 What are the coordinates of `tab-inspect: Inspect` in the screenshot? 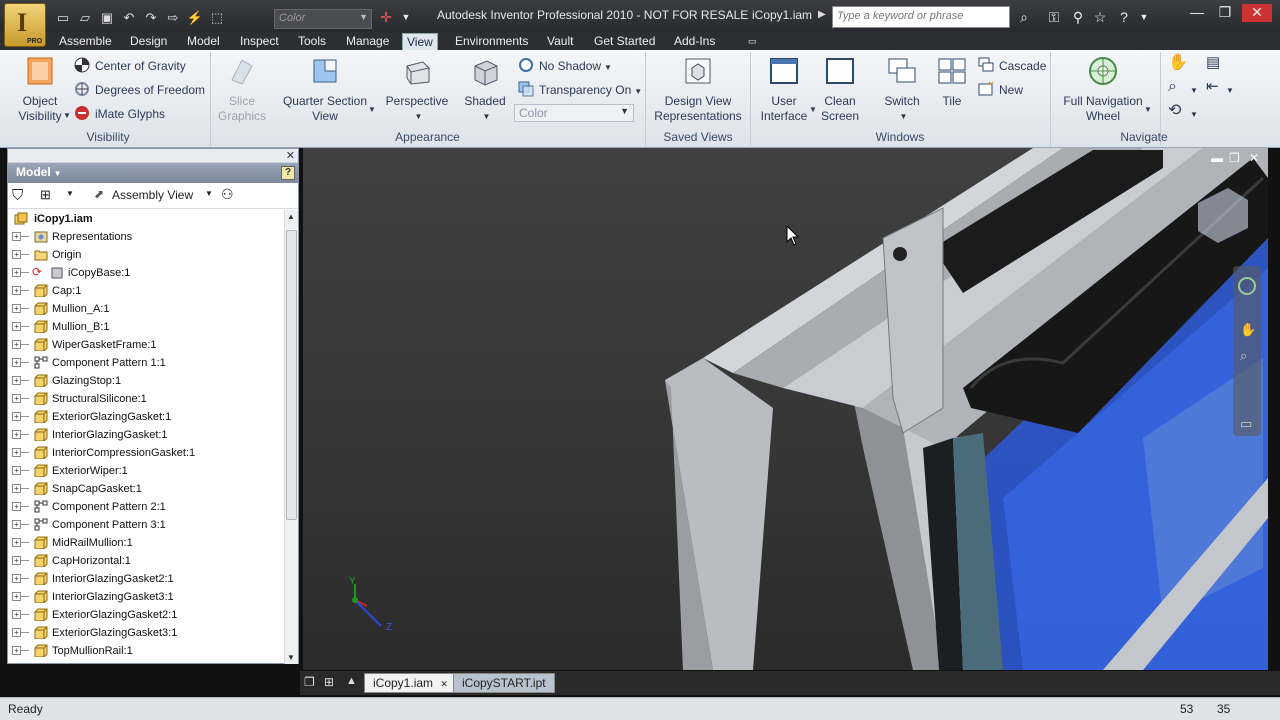 It's located at (259, 41).